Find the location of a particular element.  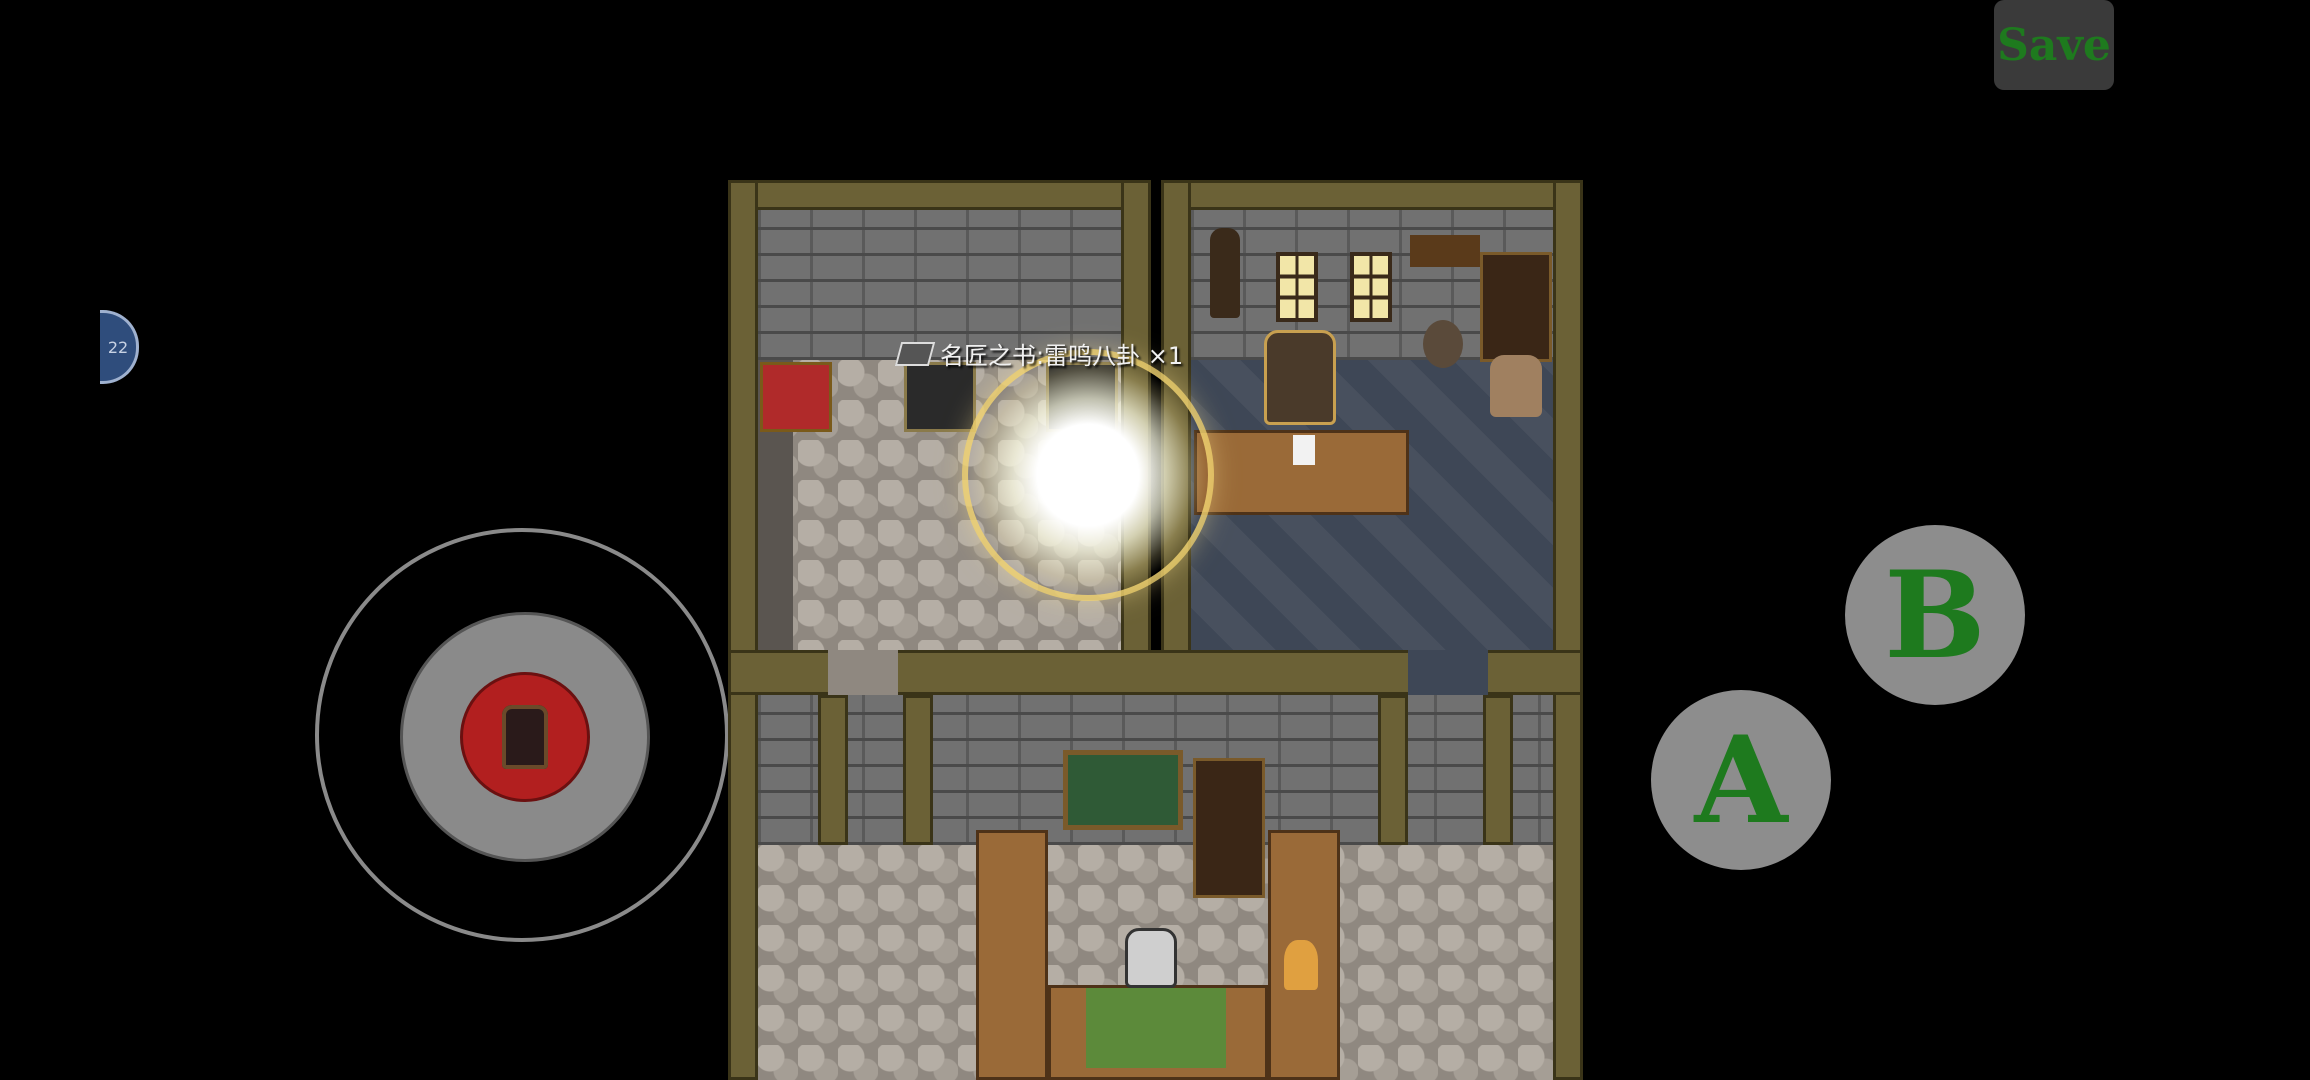

shopkeeper-npc is located at coordinates (1151, 958).